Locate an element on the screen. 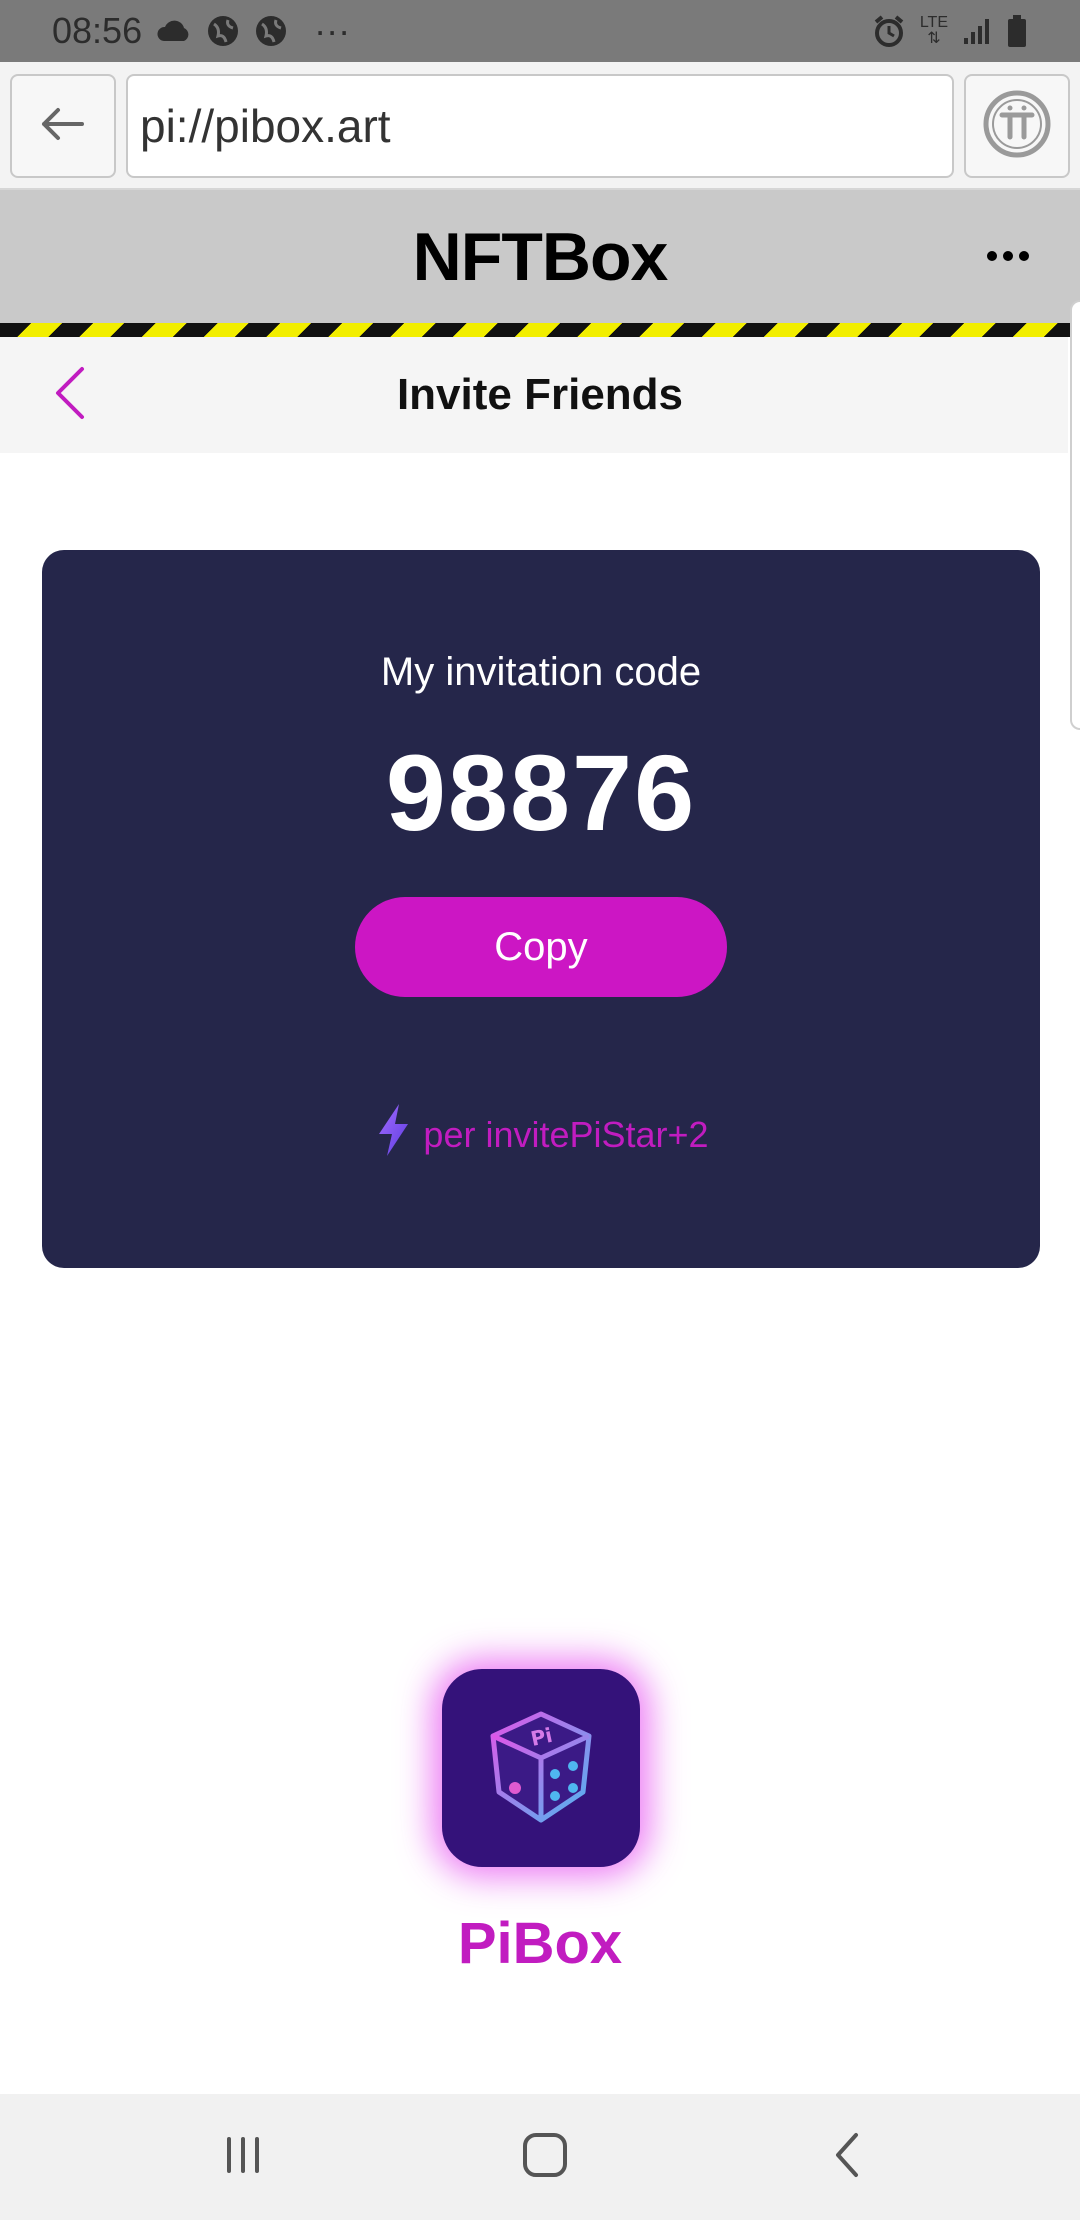 The height and width of the screenshot is (2220, 1080). cloud-icon is located at coordinates (174, 31).